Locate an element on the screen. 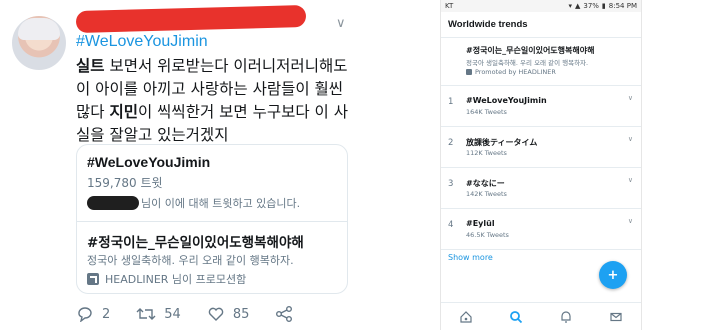  bell-icon is located at coordinates (566, 316).